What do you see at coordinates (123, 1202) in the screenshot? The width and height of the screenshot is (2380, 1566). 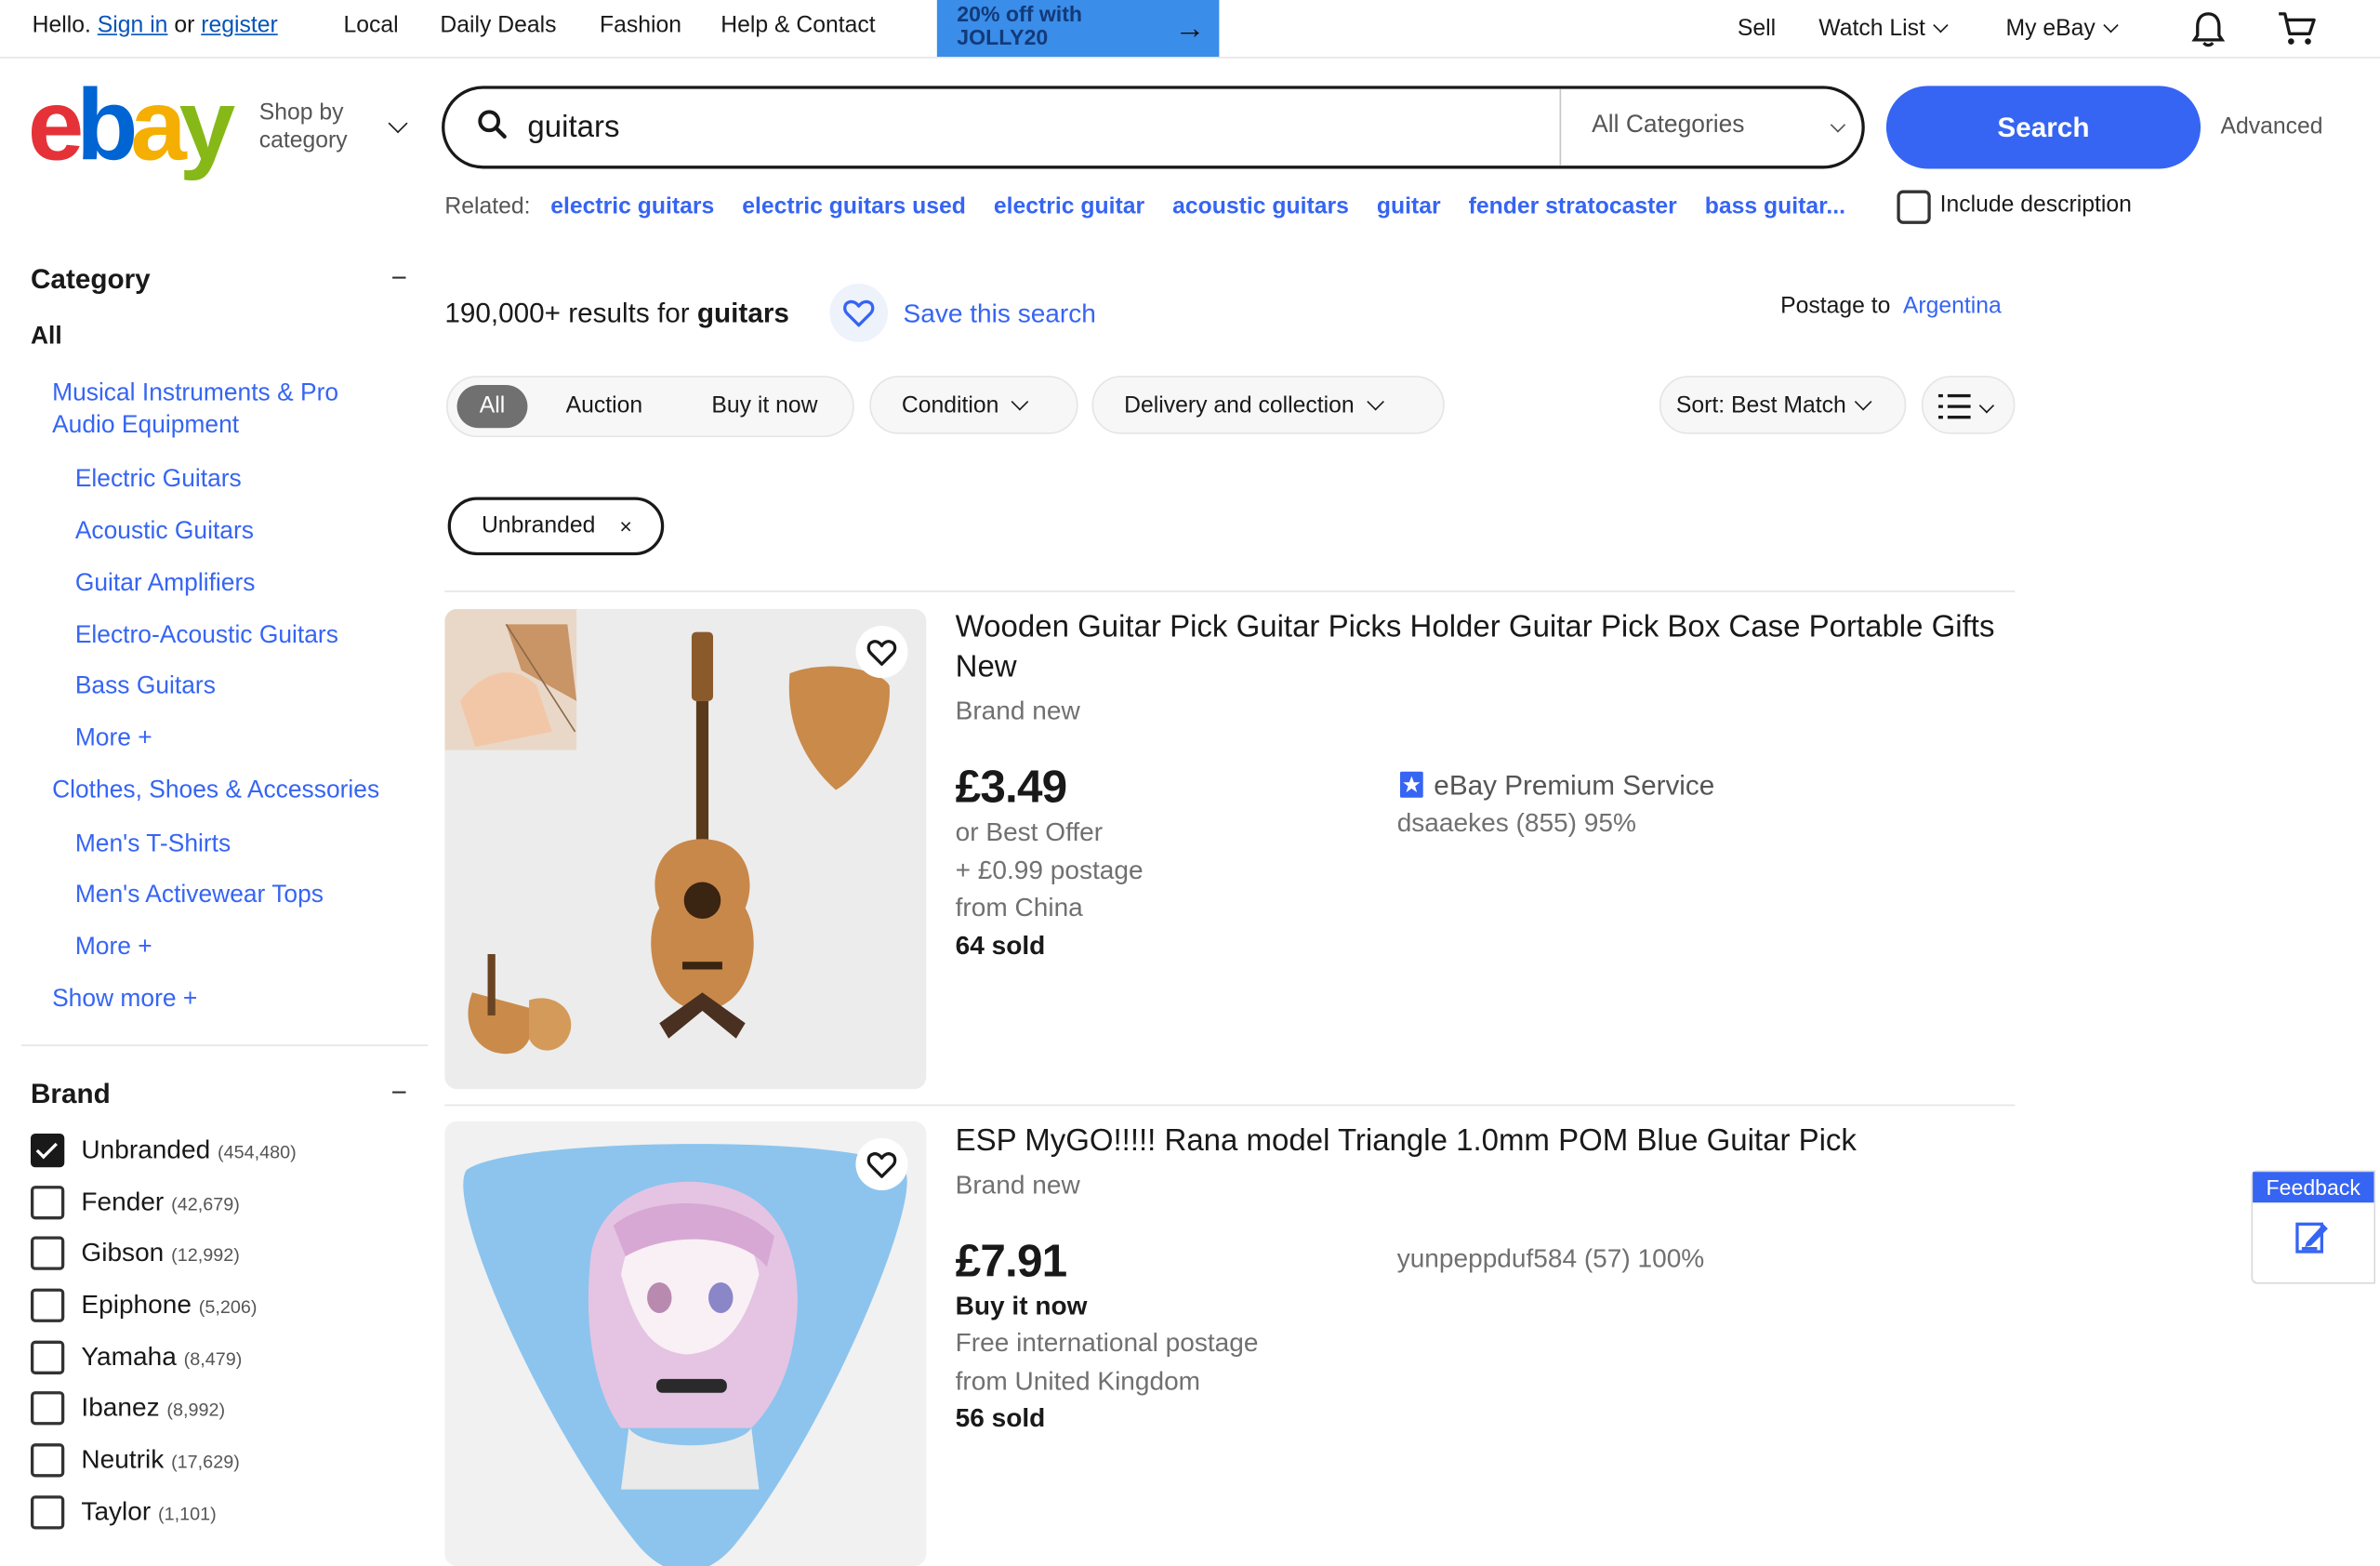 I see `brand-name: Fender` at bounding box center [123, 1202].